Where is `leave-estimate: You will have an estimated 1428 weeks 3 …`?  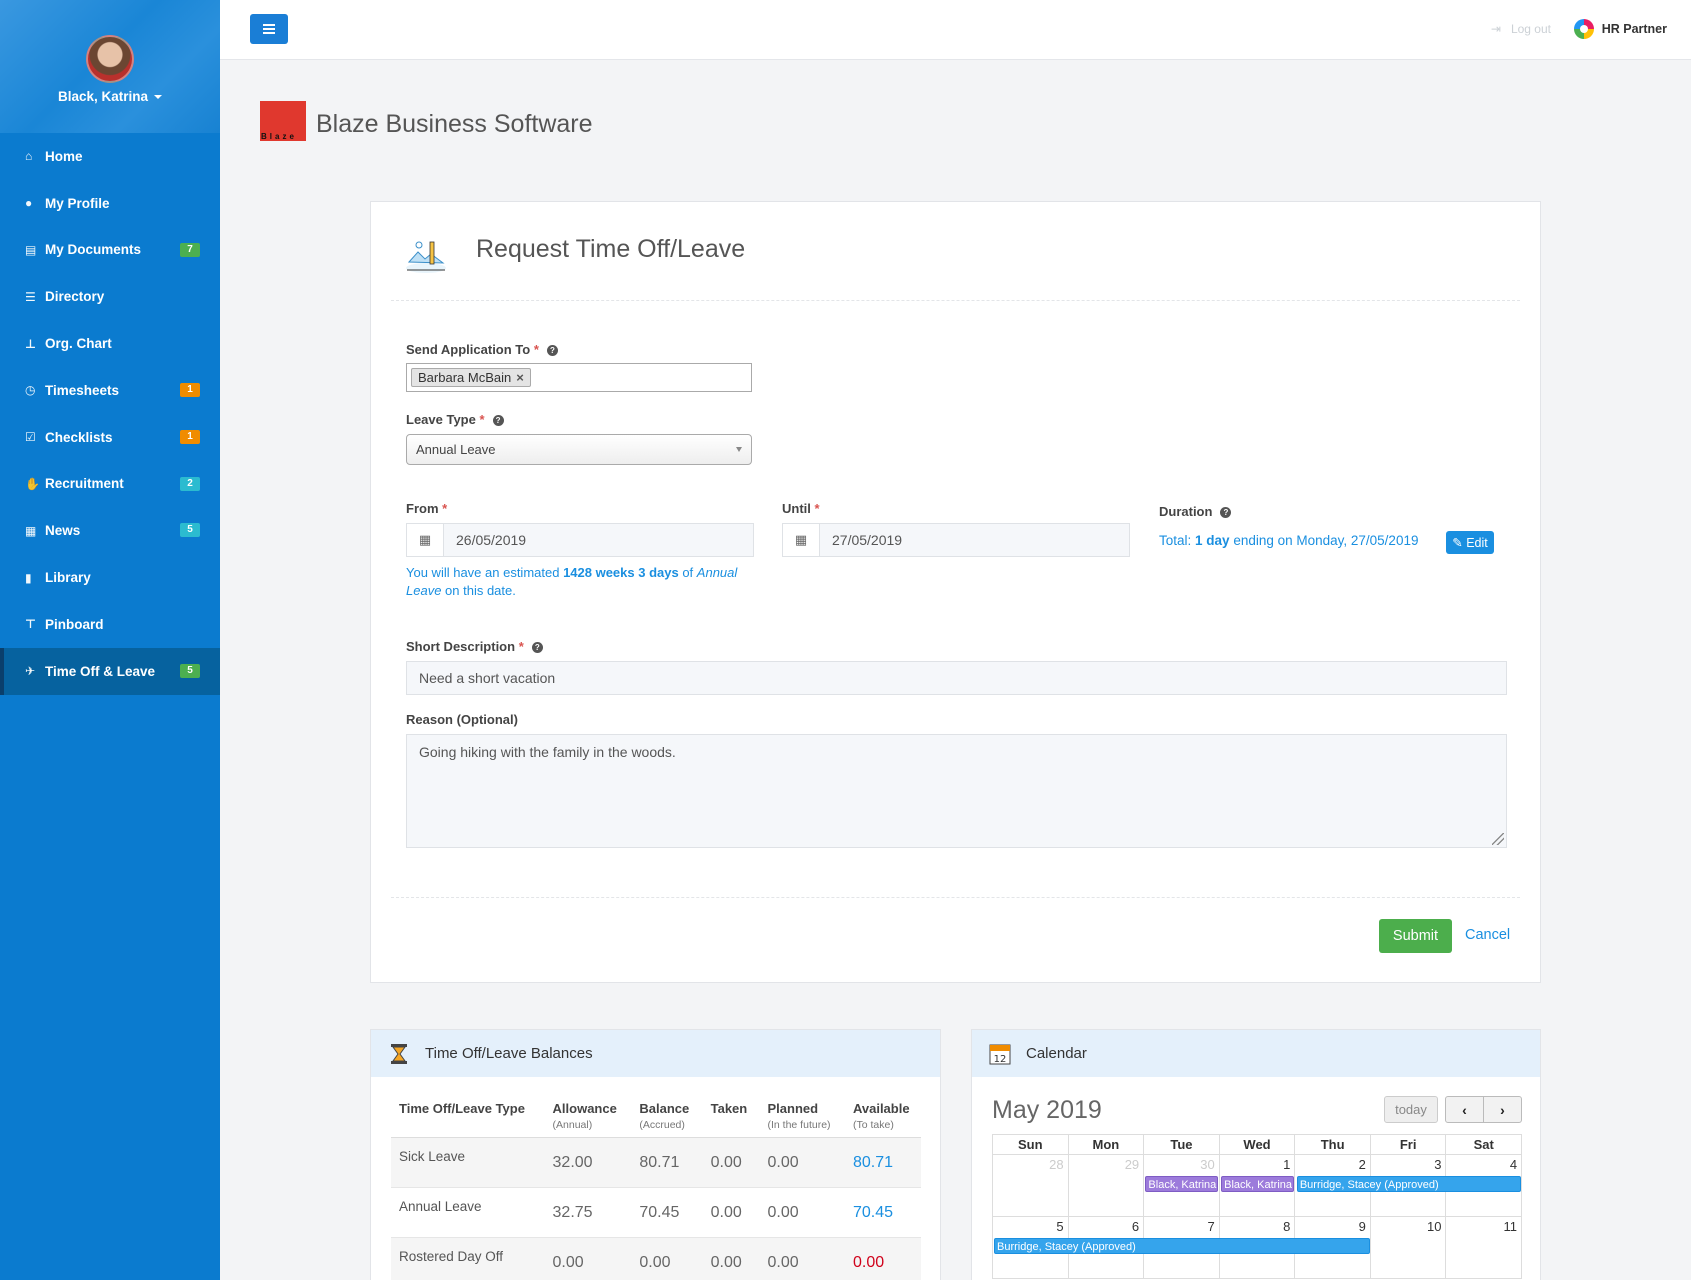 leave-estimate: You will have an estimated 1428 weeks 3 … is located at coordinates (572, 581).